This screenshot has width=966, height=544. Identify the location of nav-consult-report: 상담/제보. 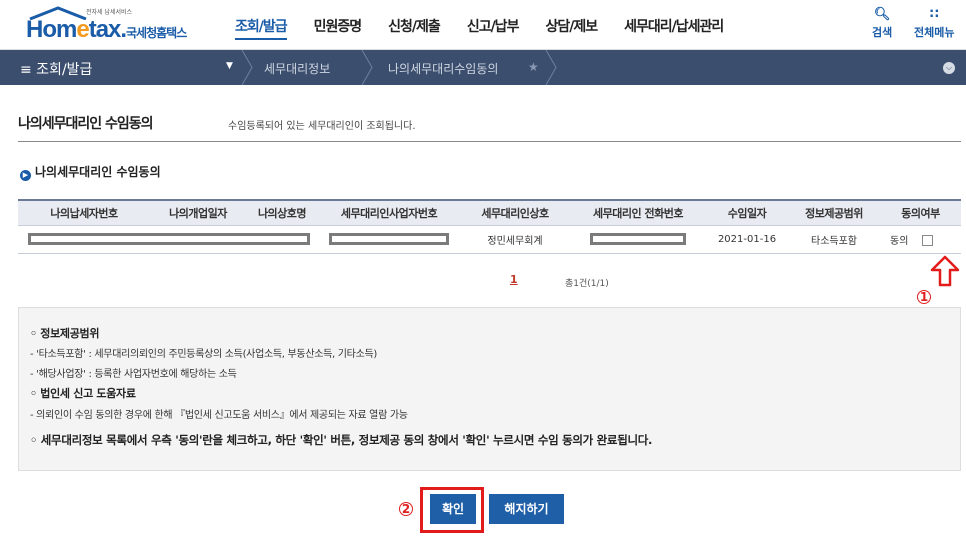
(571, 28).